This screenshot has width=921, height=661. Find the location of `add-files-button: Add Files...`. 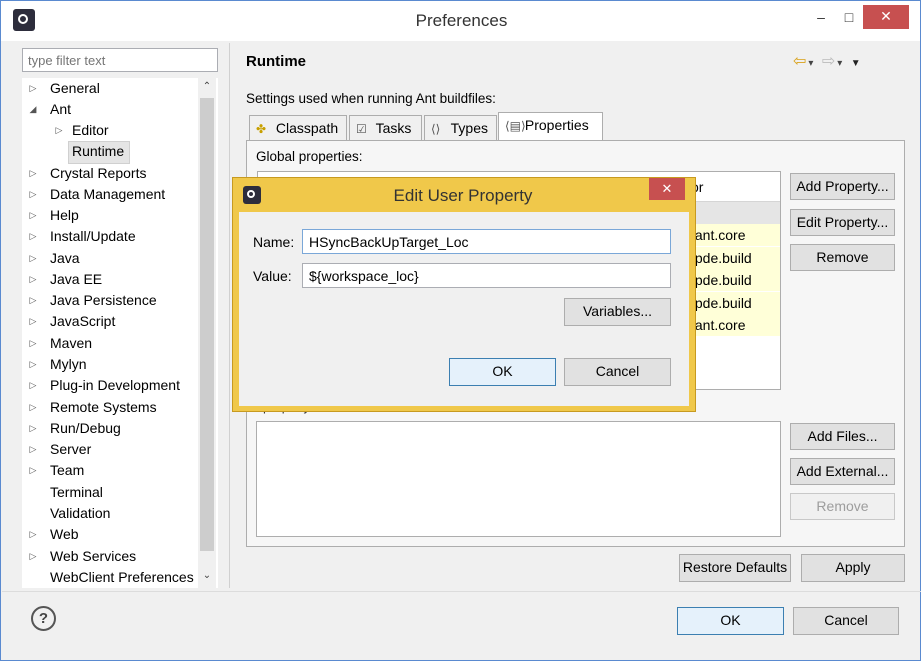

add-files-button: Add Files... is located at coordinates (842, 436).